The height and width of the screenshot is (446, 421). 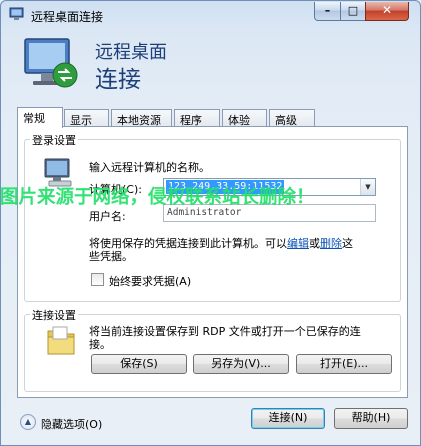 I want to click on always-ask-label: 始终要求凭据(A), so click(x=150, y=281).